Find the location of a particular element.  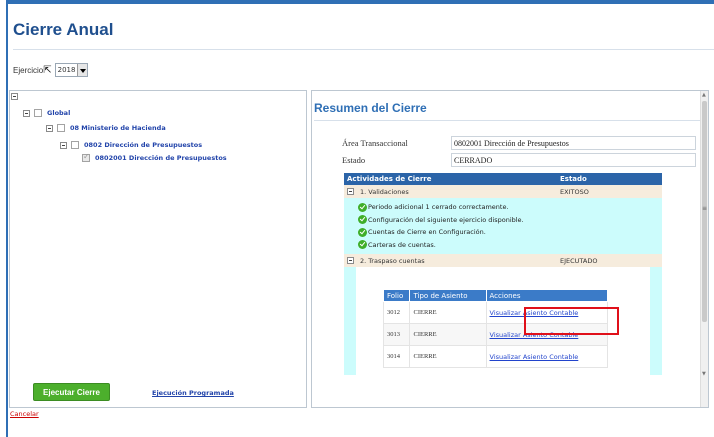

header-actividades: Actividades de Cierre is located at coordinates (389, 179).